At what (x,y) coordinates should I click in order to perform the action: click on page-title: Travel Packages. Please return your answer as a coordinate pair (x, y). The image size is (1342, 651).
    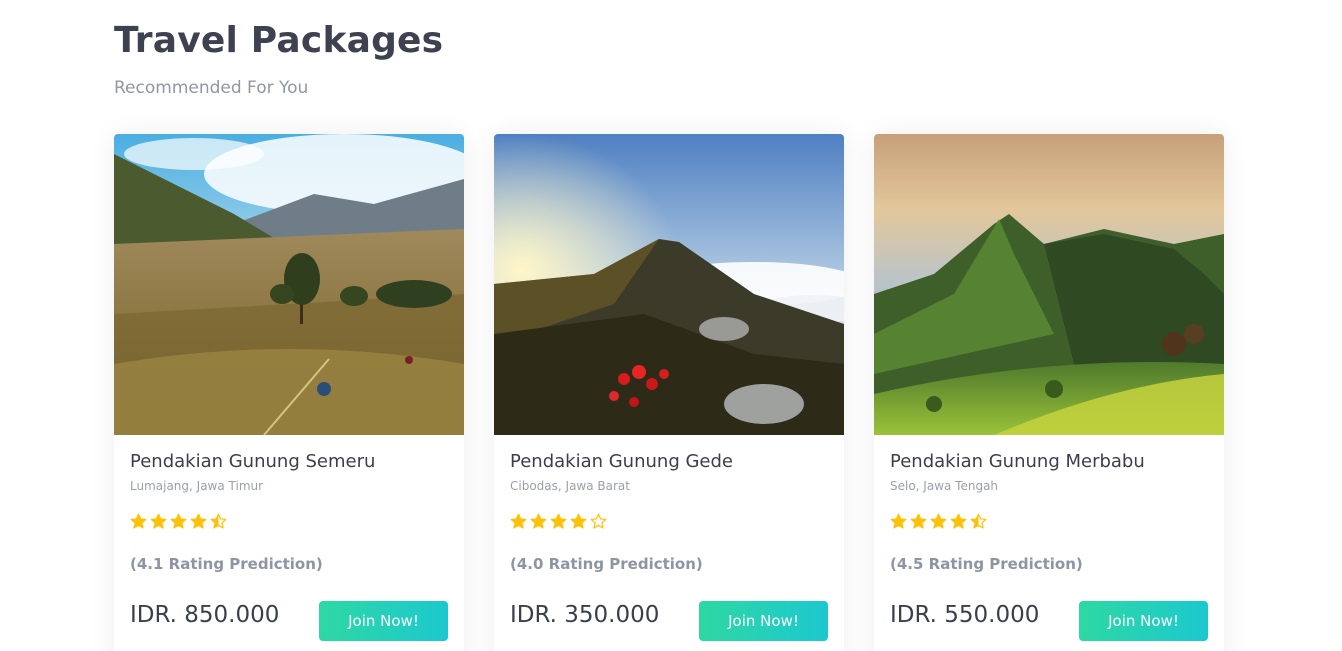
    Looking at the image, I should click on (279, 40).